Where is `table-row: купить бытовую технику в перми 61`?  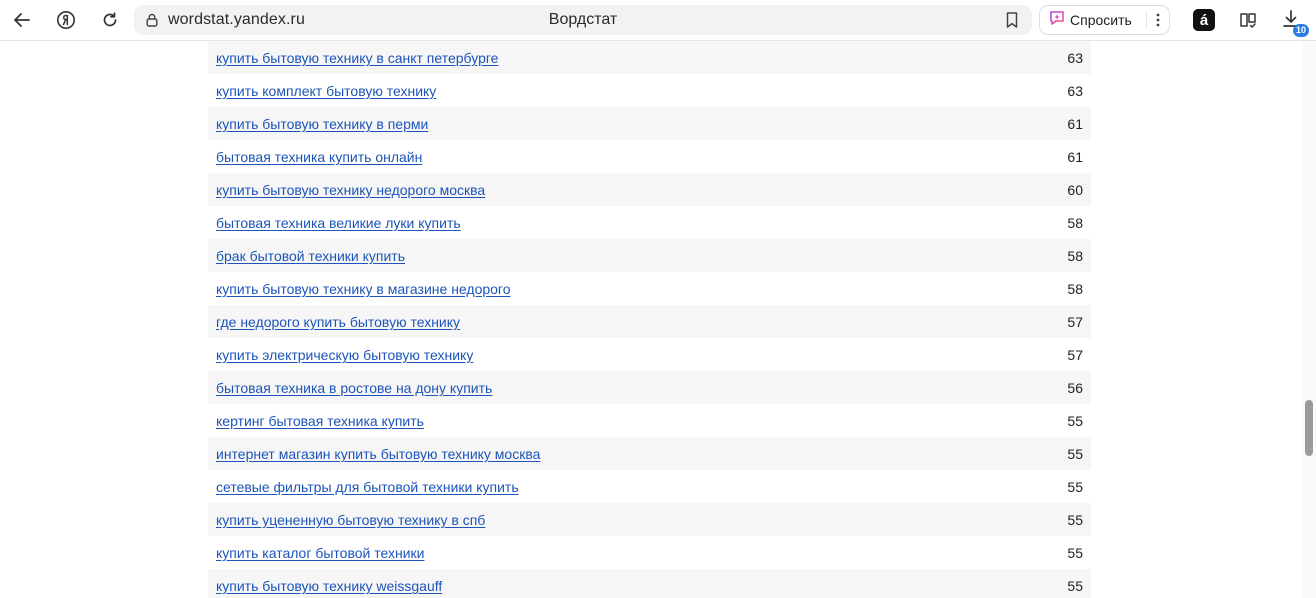
table-row: купить бытовую технику в перми 61 is located at coordinates (649, 123).